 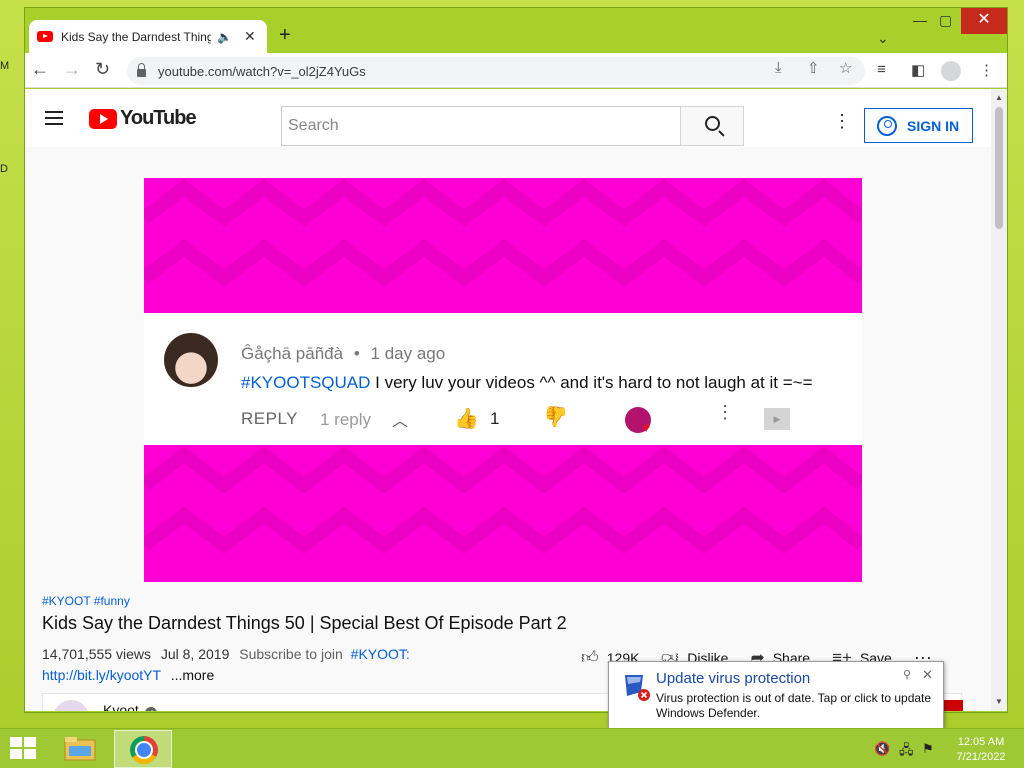 What do you see at coordinates (250, 36) in the screenshot?
I see `tab-close-button: ✕` at bounding box center [250, 36].